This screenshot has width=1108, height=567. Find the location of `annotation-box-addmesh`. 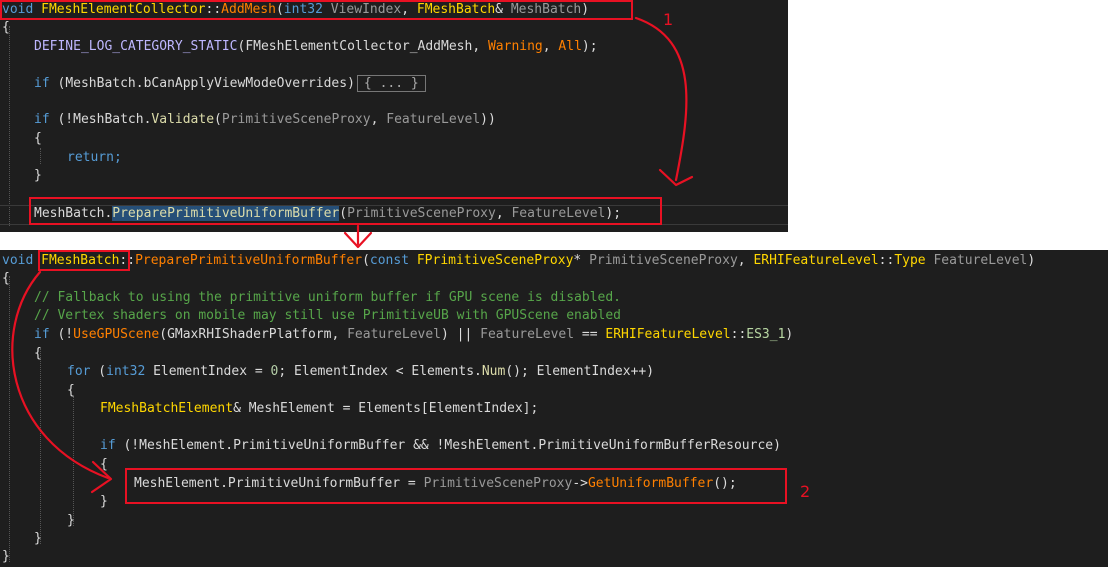

annotation-box-addmesh is located at coordinates (316, 10).